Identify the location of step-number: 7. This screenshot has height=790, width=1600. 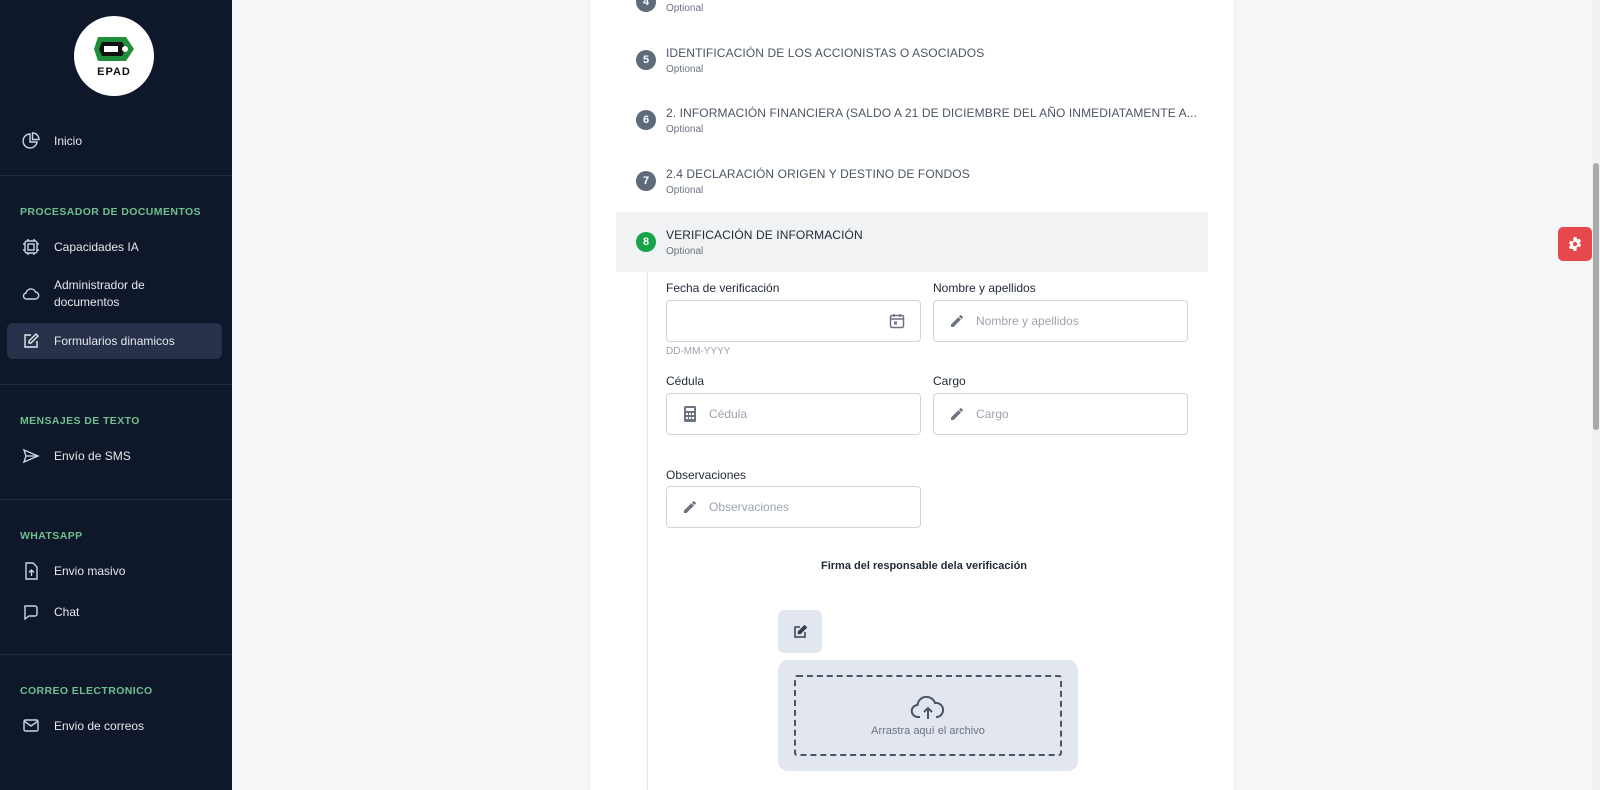
(646, 181).